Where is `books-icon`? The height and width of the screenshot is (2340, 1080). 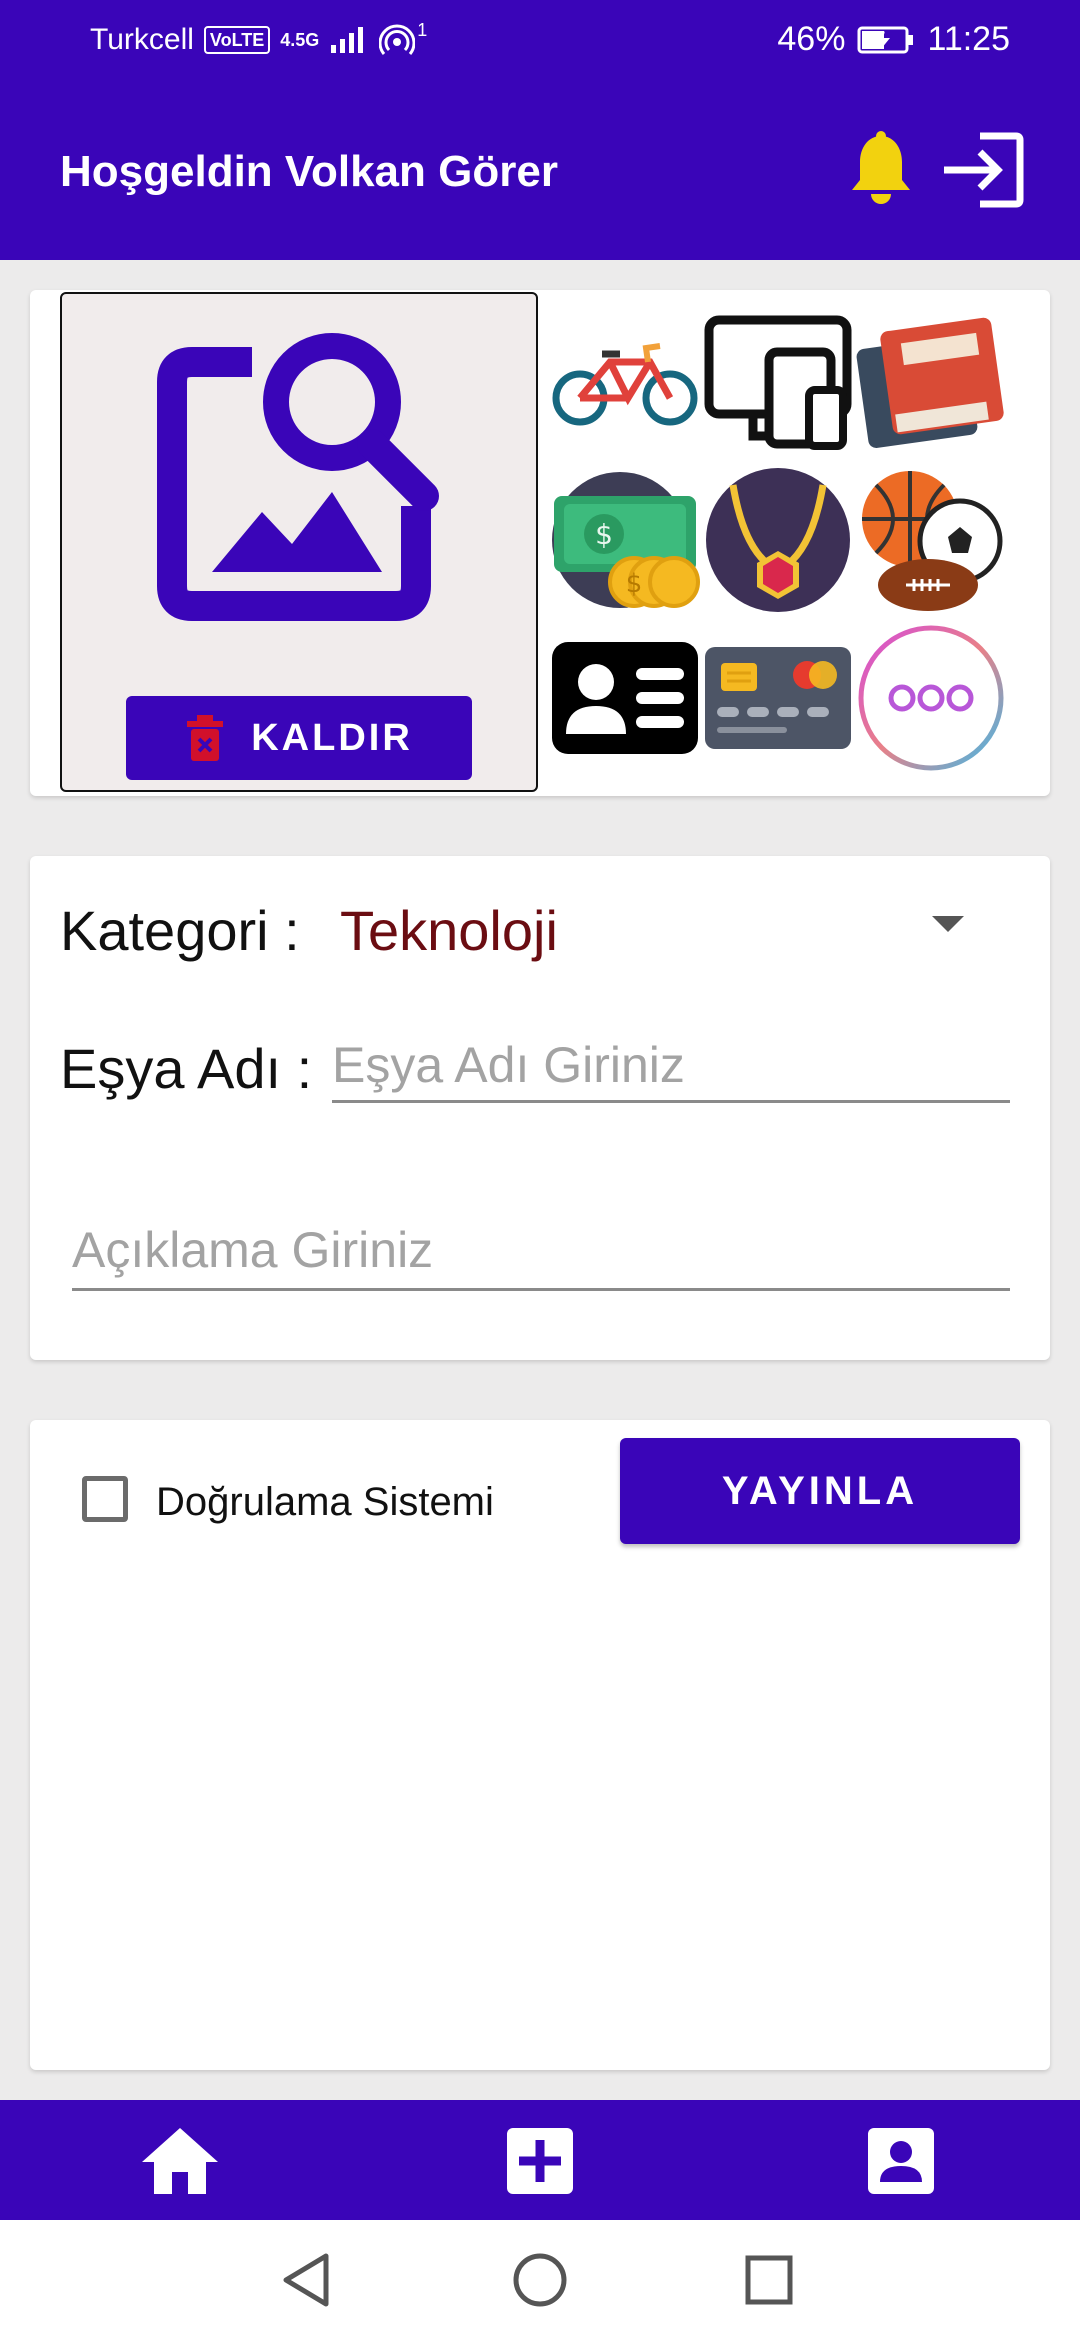
books-icon is located at coordinates (930, 382).